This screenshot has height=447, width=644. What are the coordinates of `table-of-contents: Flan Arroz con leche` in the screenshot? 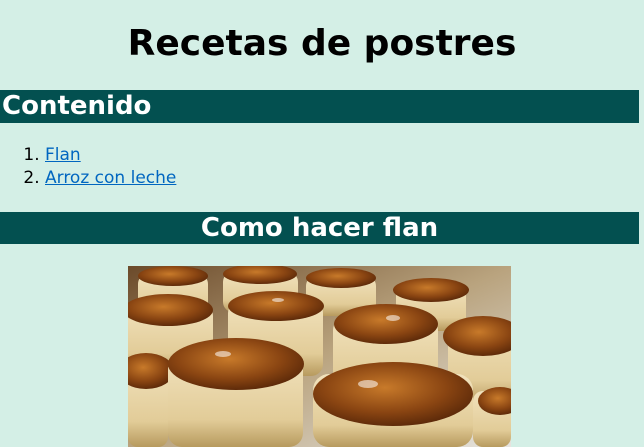 It's located at (88, 167).